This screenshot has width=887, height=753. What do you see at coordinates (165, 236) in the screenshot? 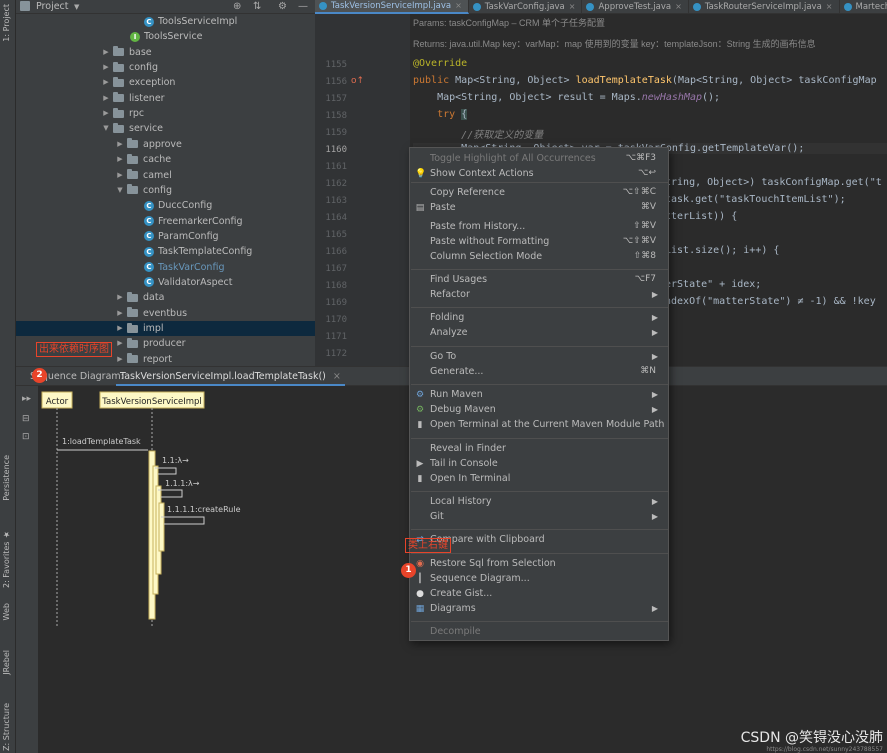
I see `tree-item: C ParamConfig` at bounding box center [165, 236].